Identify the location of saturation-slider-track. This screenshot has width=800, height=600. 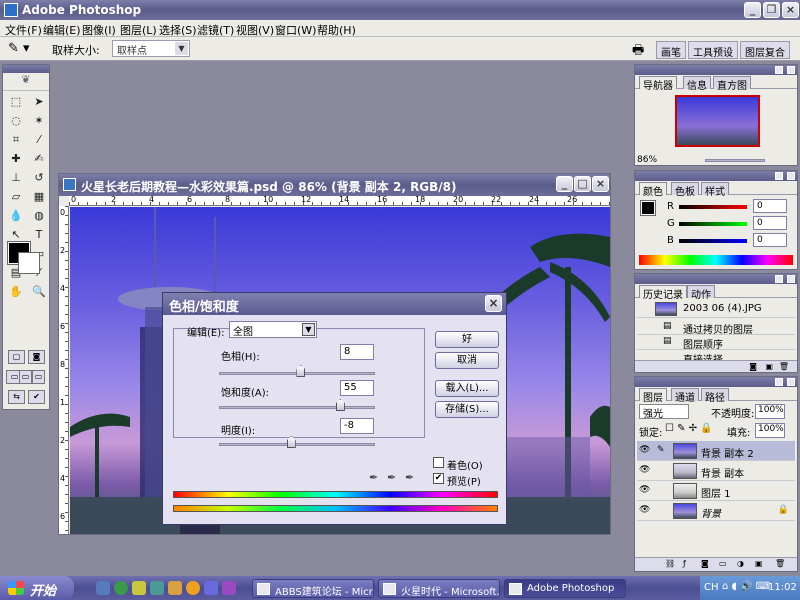
(297, 407).